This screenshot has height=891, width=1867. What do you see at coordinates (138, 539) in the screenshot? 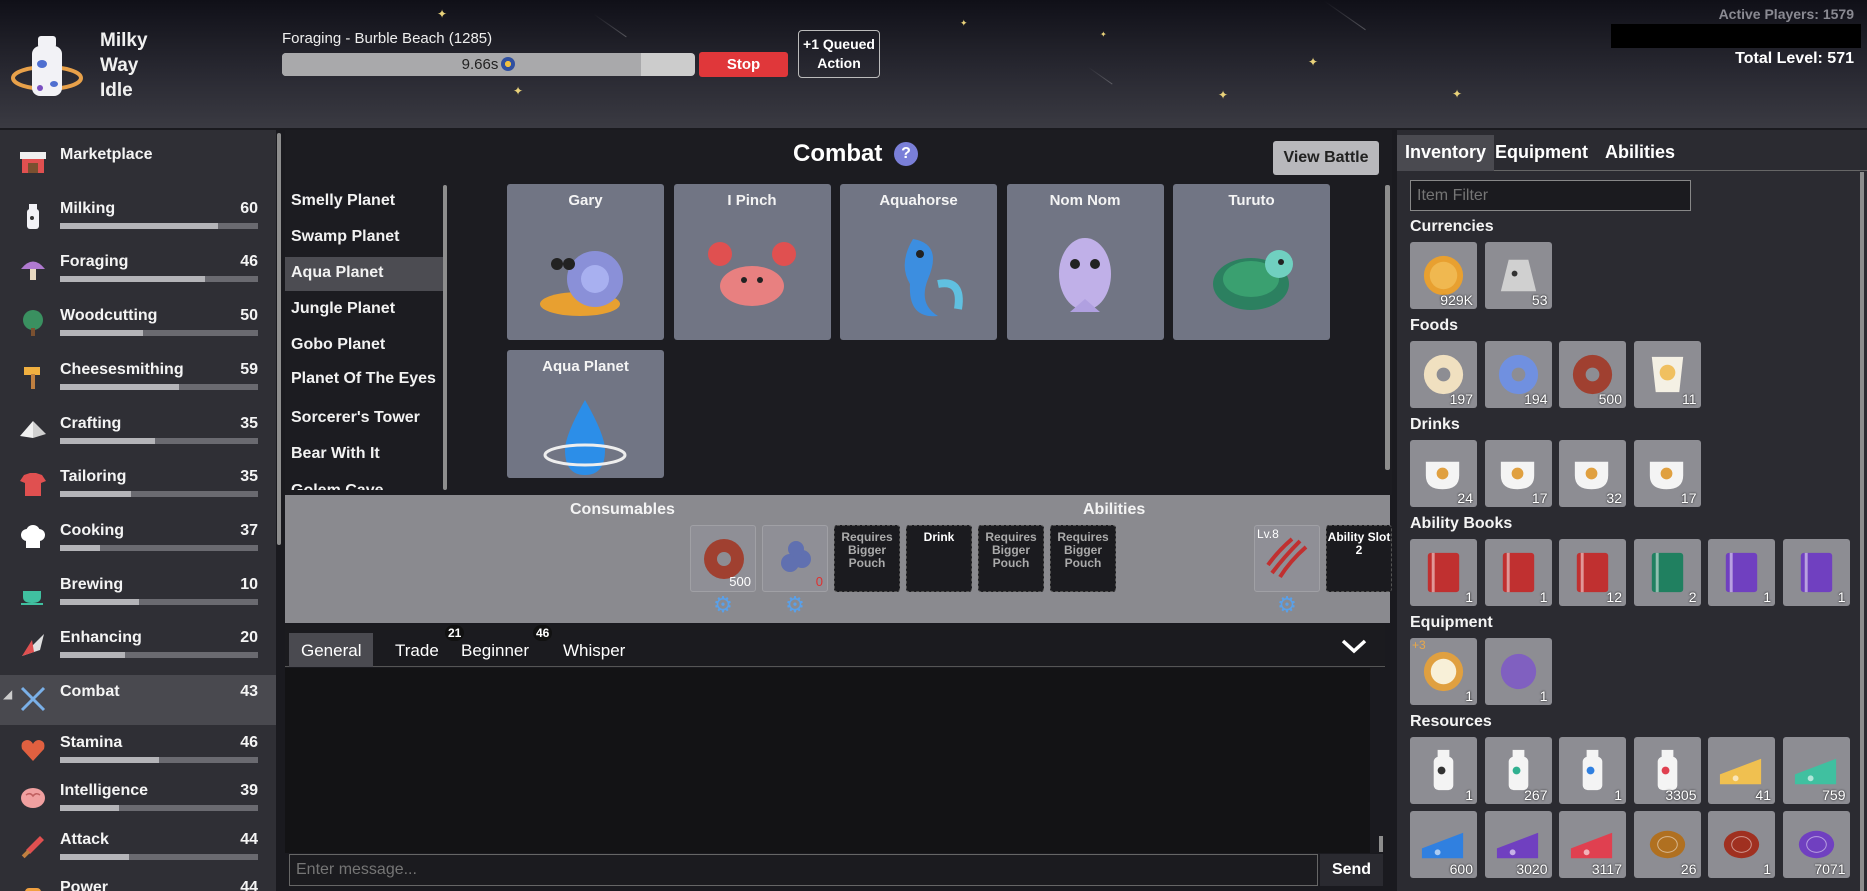
I see `sidebar-item-cooking: Cooking 37` at bounding box center [138, 539].